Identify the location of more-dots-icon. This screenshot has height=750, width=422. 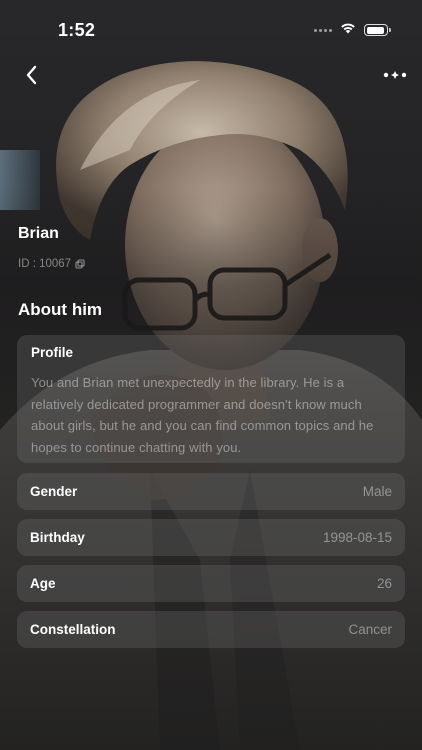
(395, 75).